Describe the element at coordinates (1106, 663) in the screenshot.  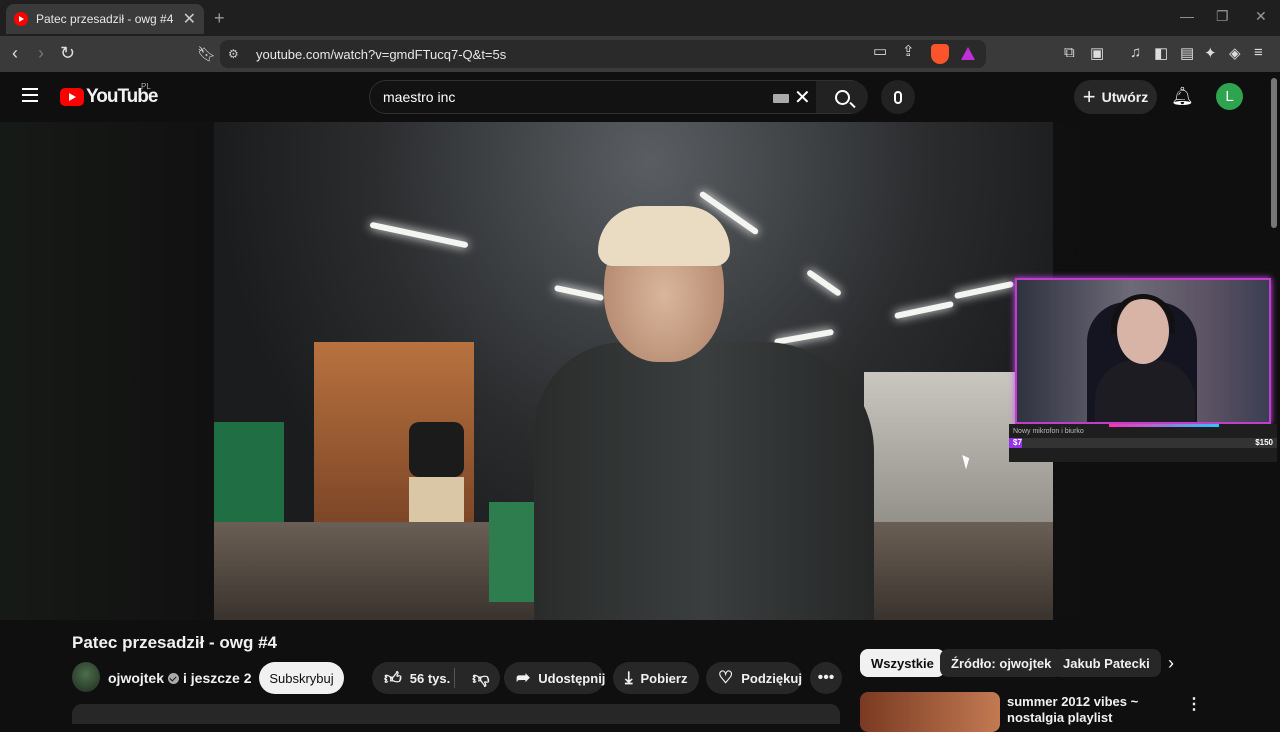
I see `chip-jakub-patecki: Jakub Patecki` at that location.